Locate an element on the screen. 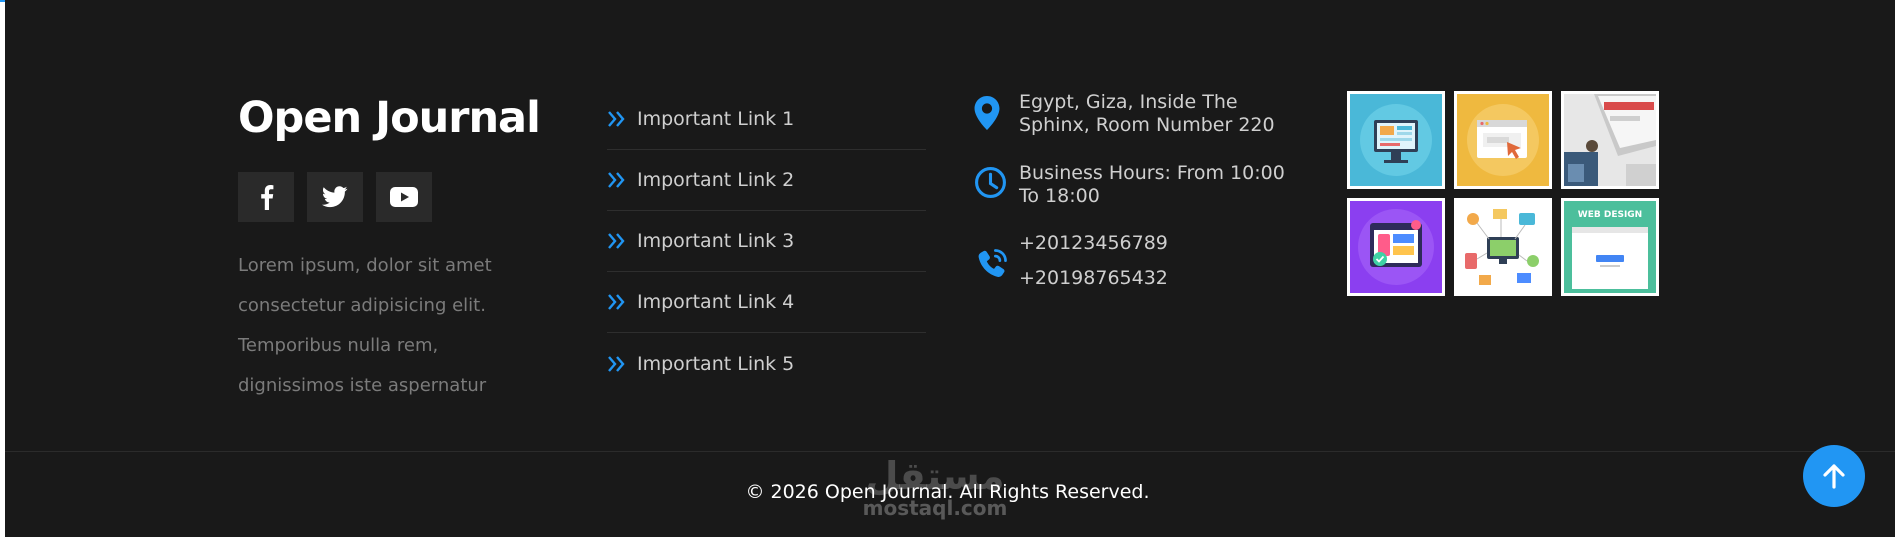  monitor-dashboard-image is located at coordinates (1396, 140).